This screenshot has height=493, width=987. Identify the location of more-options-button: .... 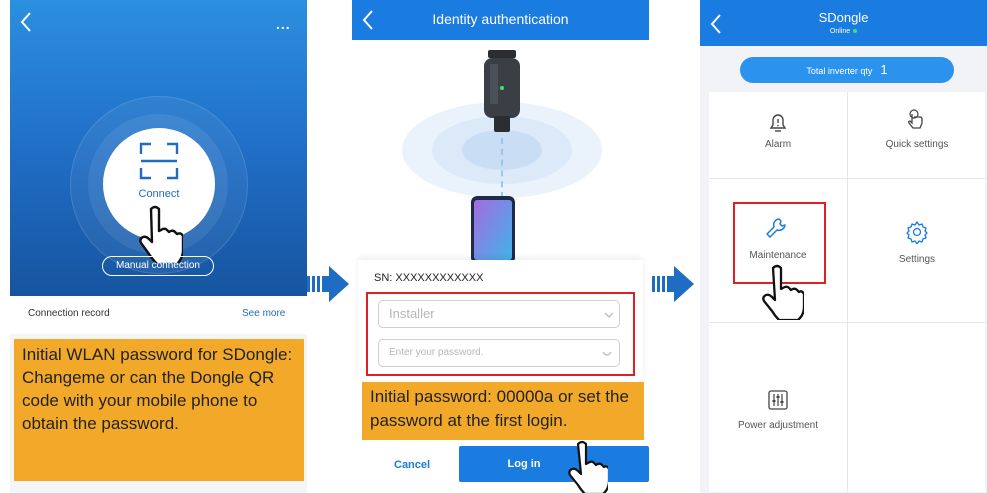
(283, 24).